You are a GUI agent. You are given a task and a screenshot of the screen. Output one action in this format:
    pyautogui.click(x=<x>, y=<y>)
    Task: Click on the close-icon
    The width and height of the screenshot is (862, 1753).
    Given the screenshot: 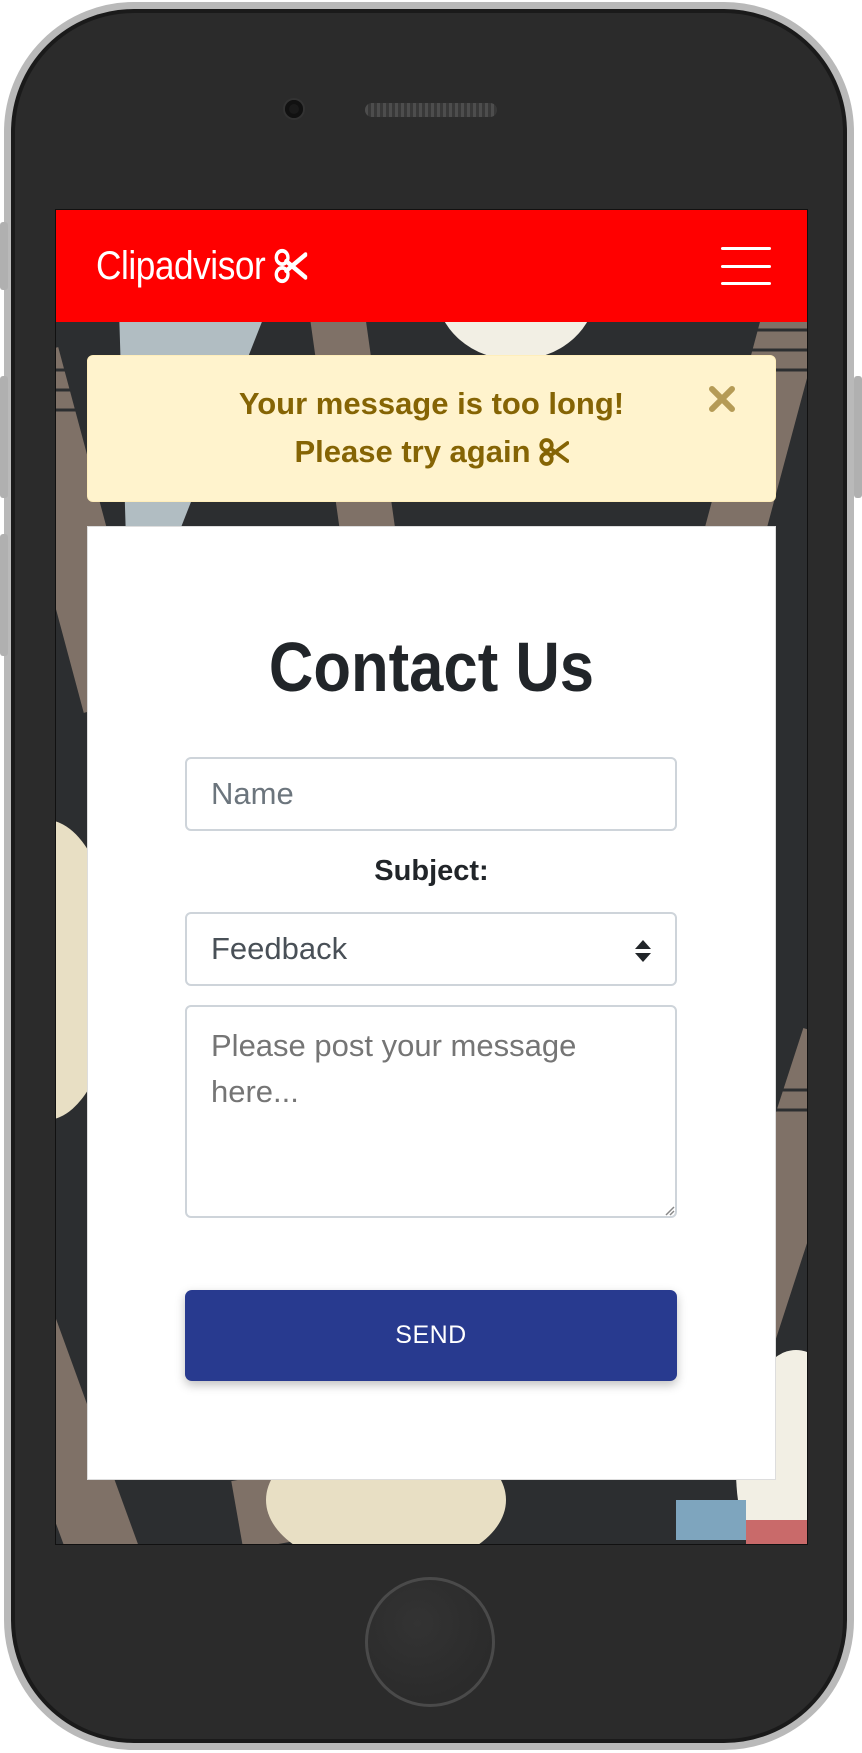 What is the action you would take?
    pyautogui.click(x=722, y=399)
    